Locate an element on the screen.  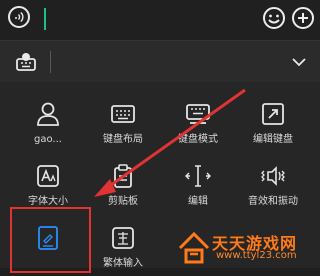
input-bar is located at coordinates (160, 20).